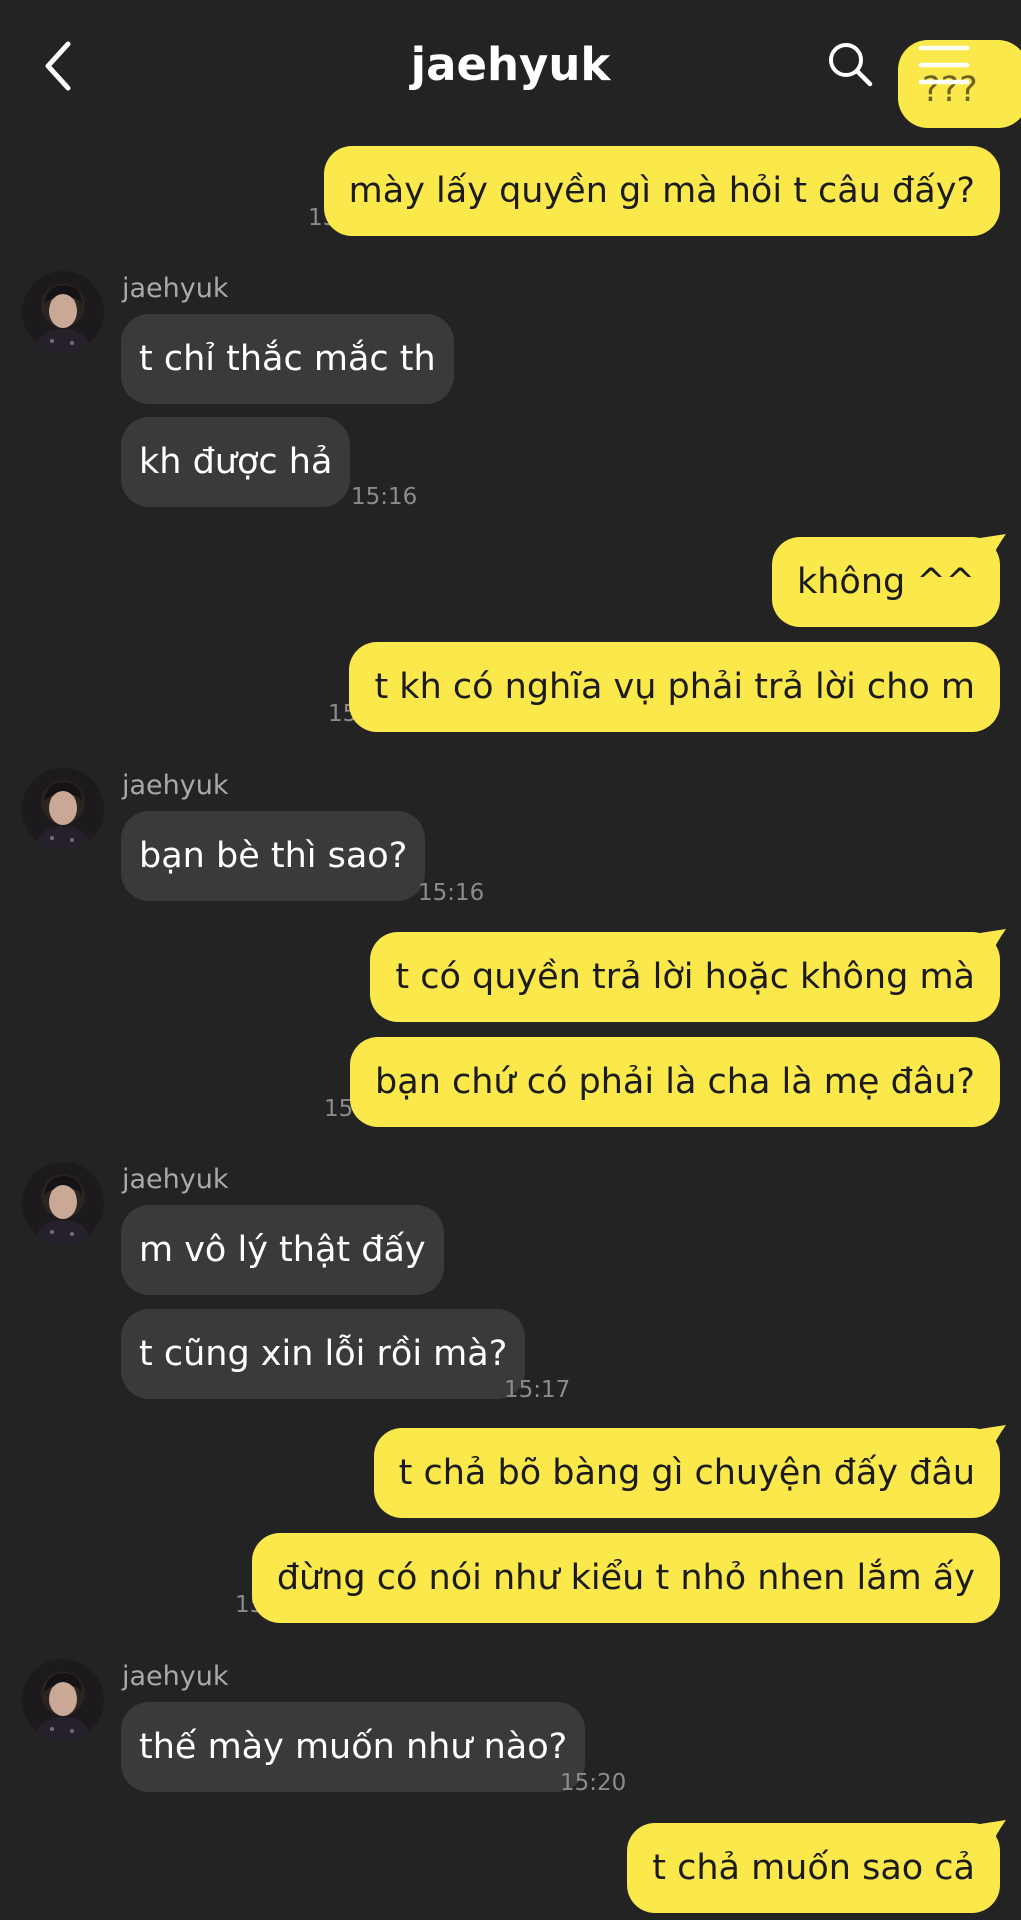  What do you see at coordinates (674, 687) in the screenshot?
I see `message-bubble-me: t kh có nghĩa vụ phải trả lời cho m` at bounding box center [674, 687].